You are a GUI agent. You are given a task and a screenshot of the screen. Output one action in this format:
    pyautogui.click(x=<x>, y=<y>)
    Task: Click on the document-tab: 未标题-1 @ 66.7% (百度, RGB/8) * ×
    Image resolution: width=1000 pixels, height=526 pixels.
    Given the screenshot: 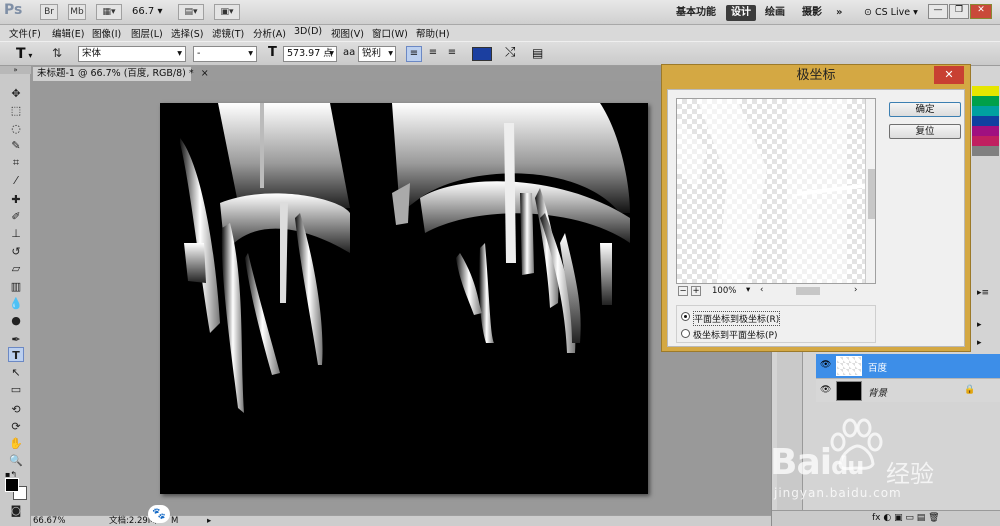 What is the action you would take?
    pyautogui.click(x=120, y=73)
    